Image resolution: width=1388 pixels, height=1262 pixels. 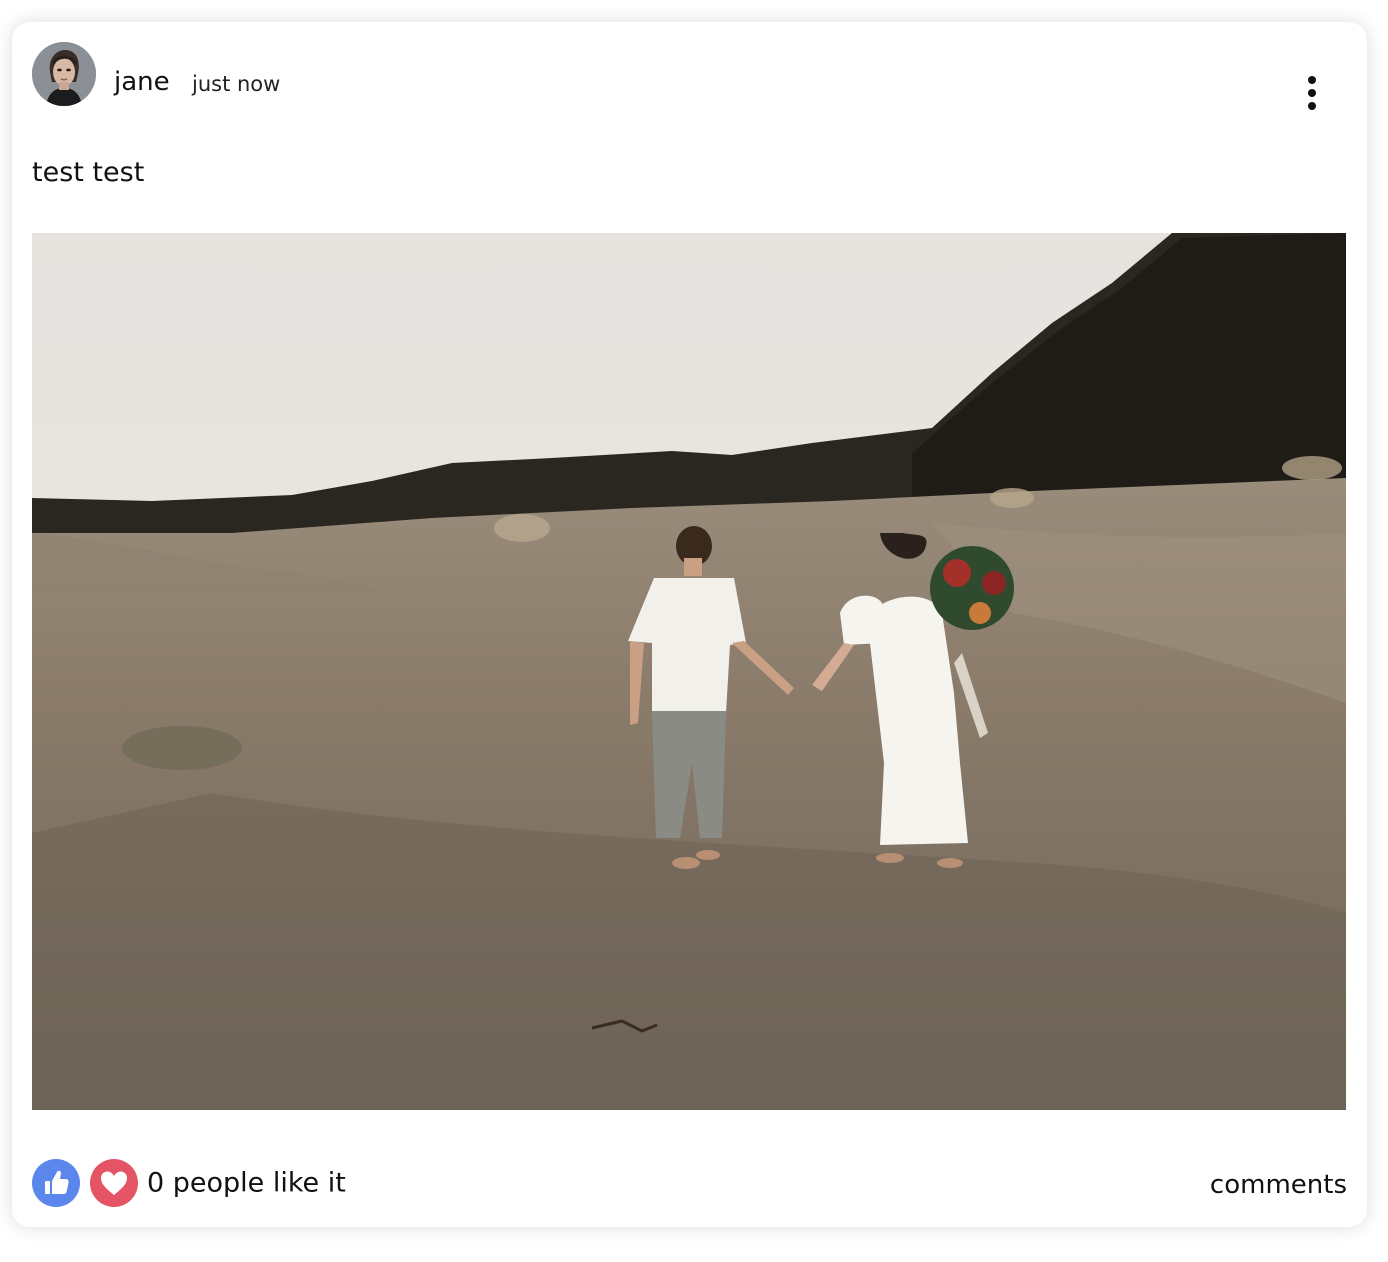 I want to click on avatar-image, so click(x=64, y=74).